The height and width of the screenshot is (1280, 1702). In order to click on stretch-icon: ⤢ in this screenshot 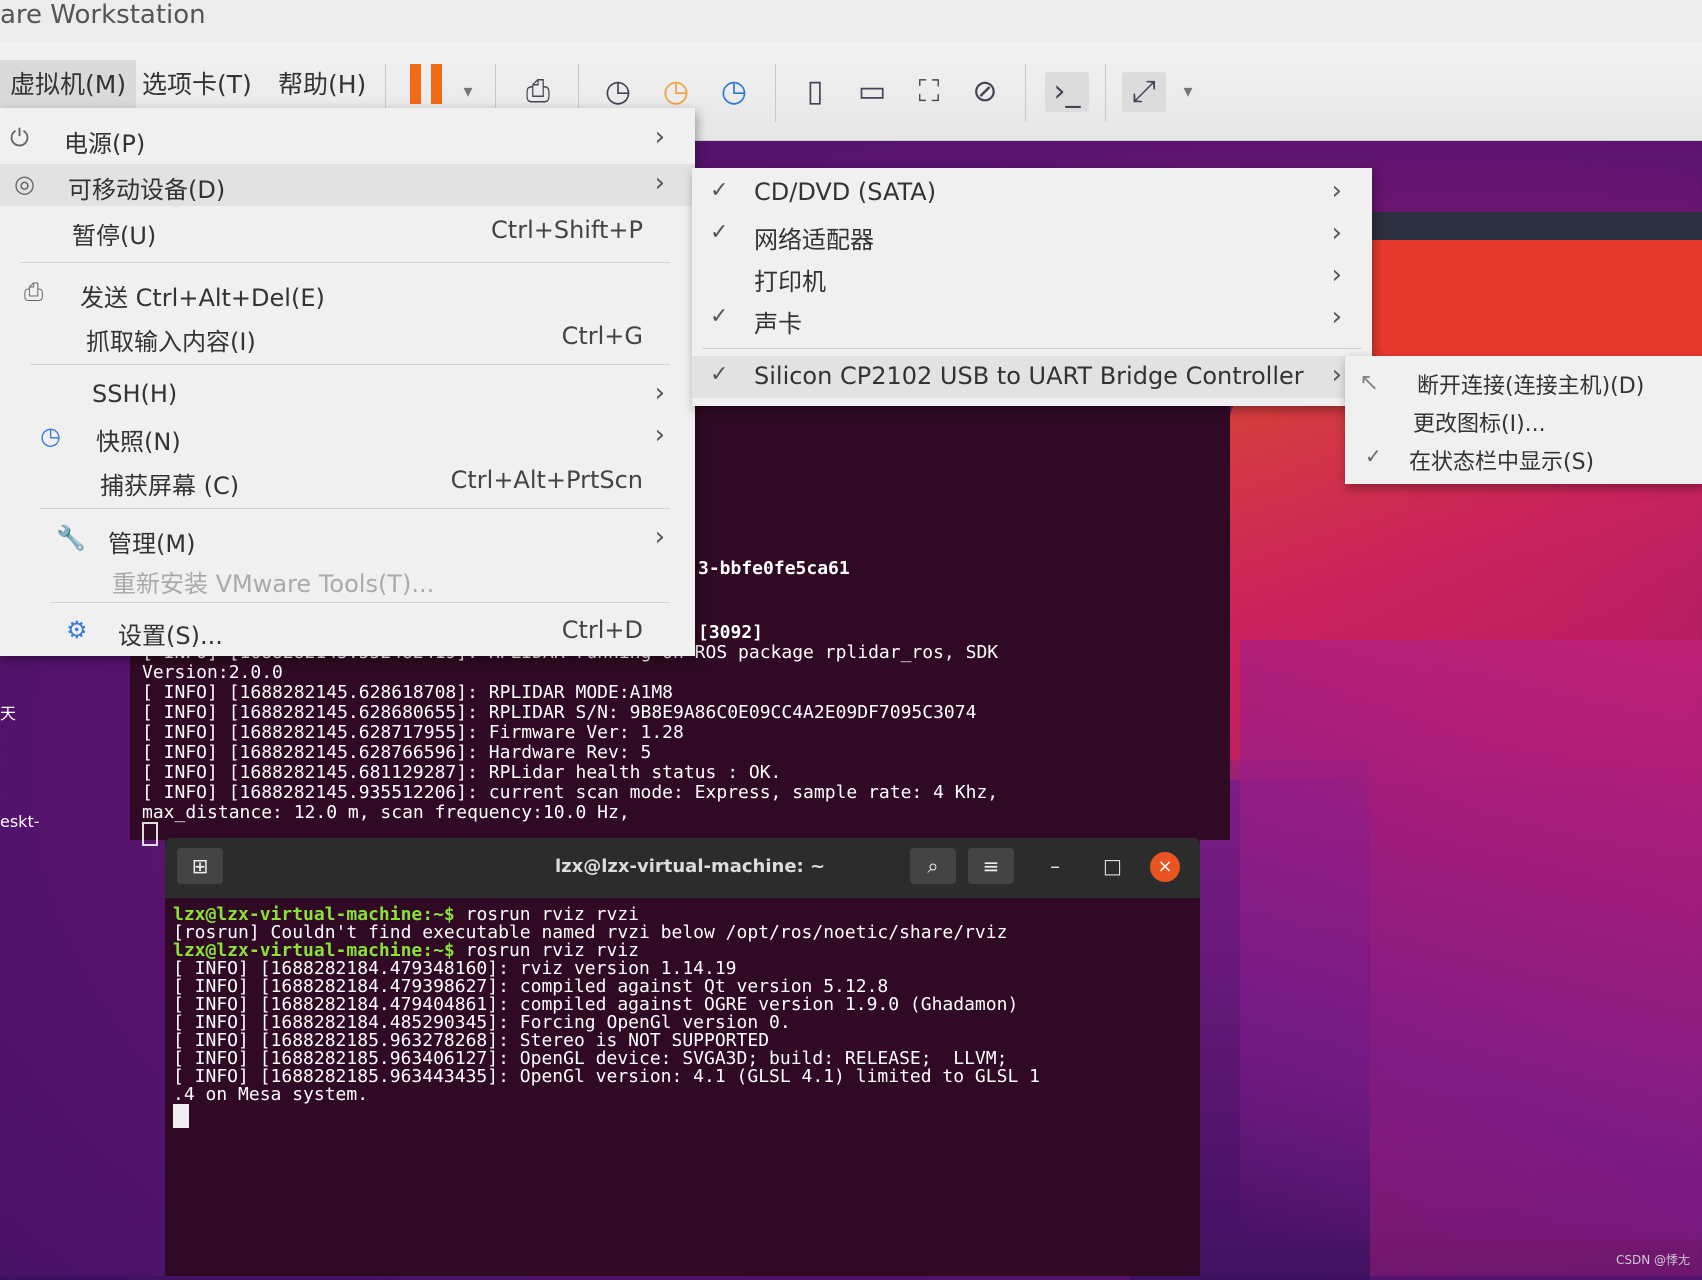, I will do `click(1144, 92)`.